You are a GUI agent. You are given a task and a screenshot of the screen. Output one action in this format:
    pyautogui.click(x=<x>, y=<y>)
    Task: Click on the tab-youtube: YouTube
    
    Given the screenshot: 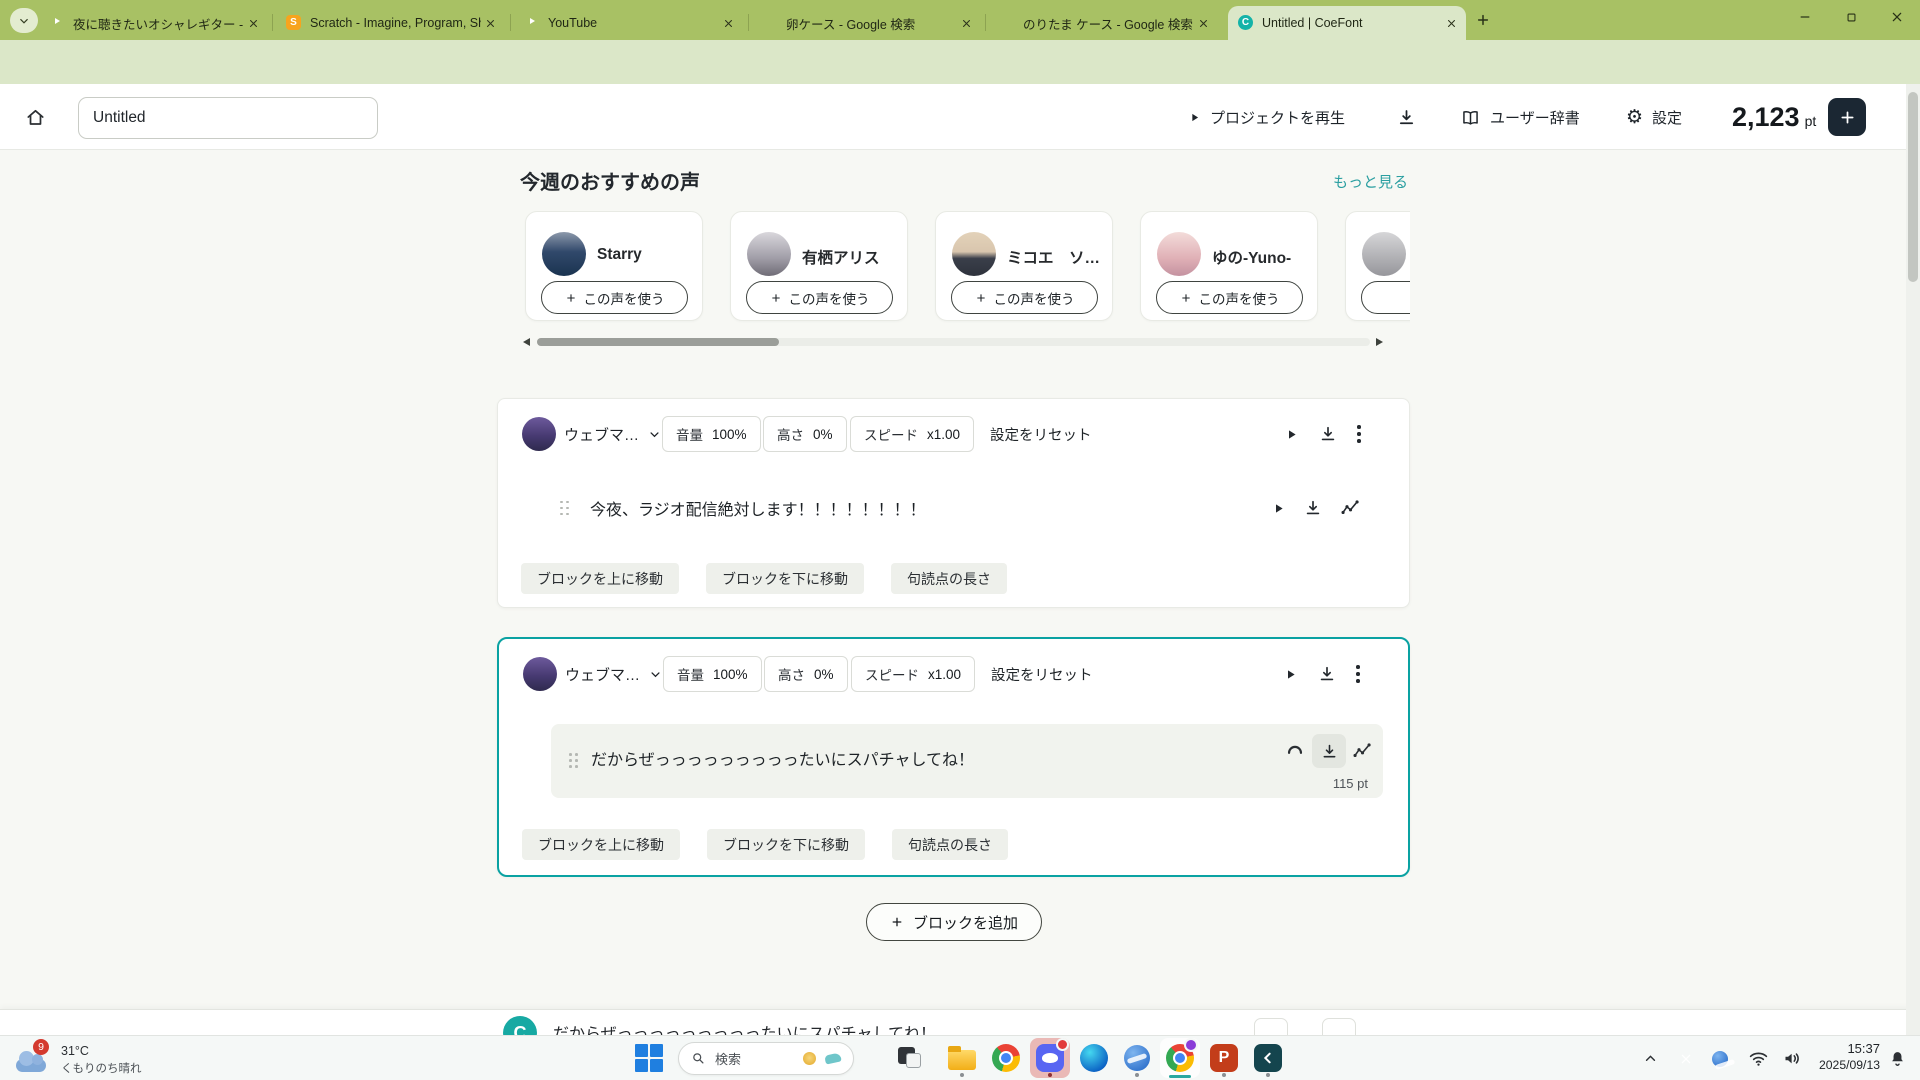 What is the action you would take?
    pyautogui.click(x=628, y=23)
    